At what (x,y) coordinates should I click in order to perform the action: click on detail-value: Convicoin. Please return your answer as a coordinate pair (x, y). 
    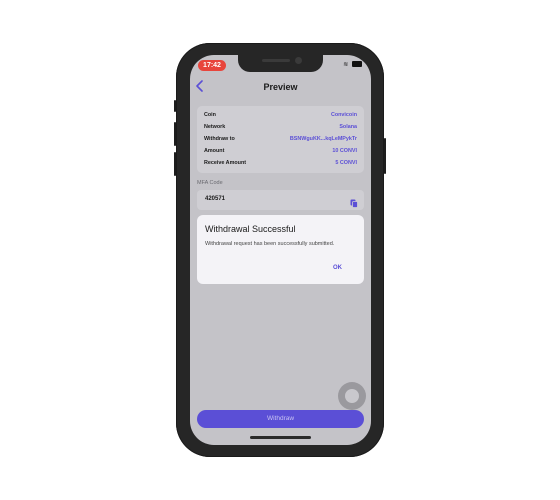
    Looking at the image, I should click on (343, 115).